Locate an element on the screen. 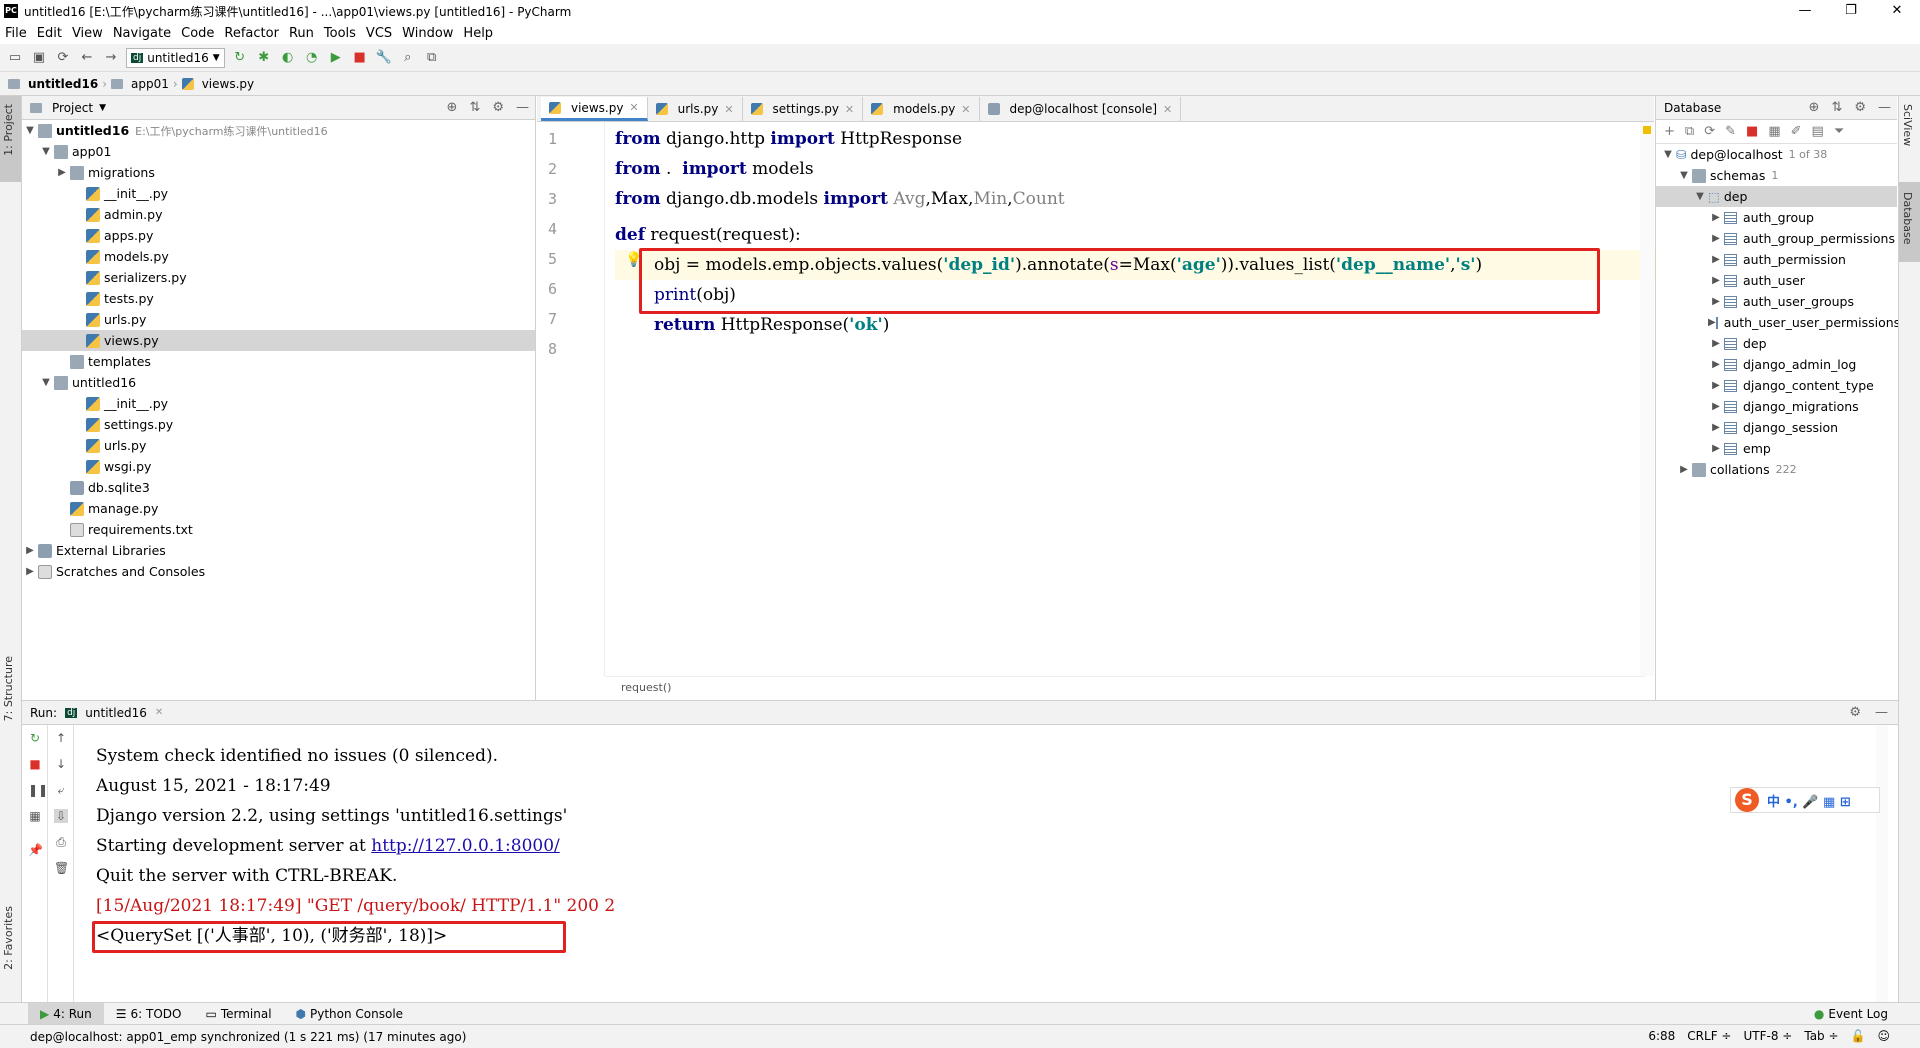  warning-marker is located at coordinates (1647, 130).